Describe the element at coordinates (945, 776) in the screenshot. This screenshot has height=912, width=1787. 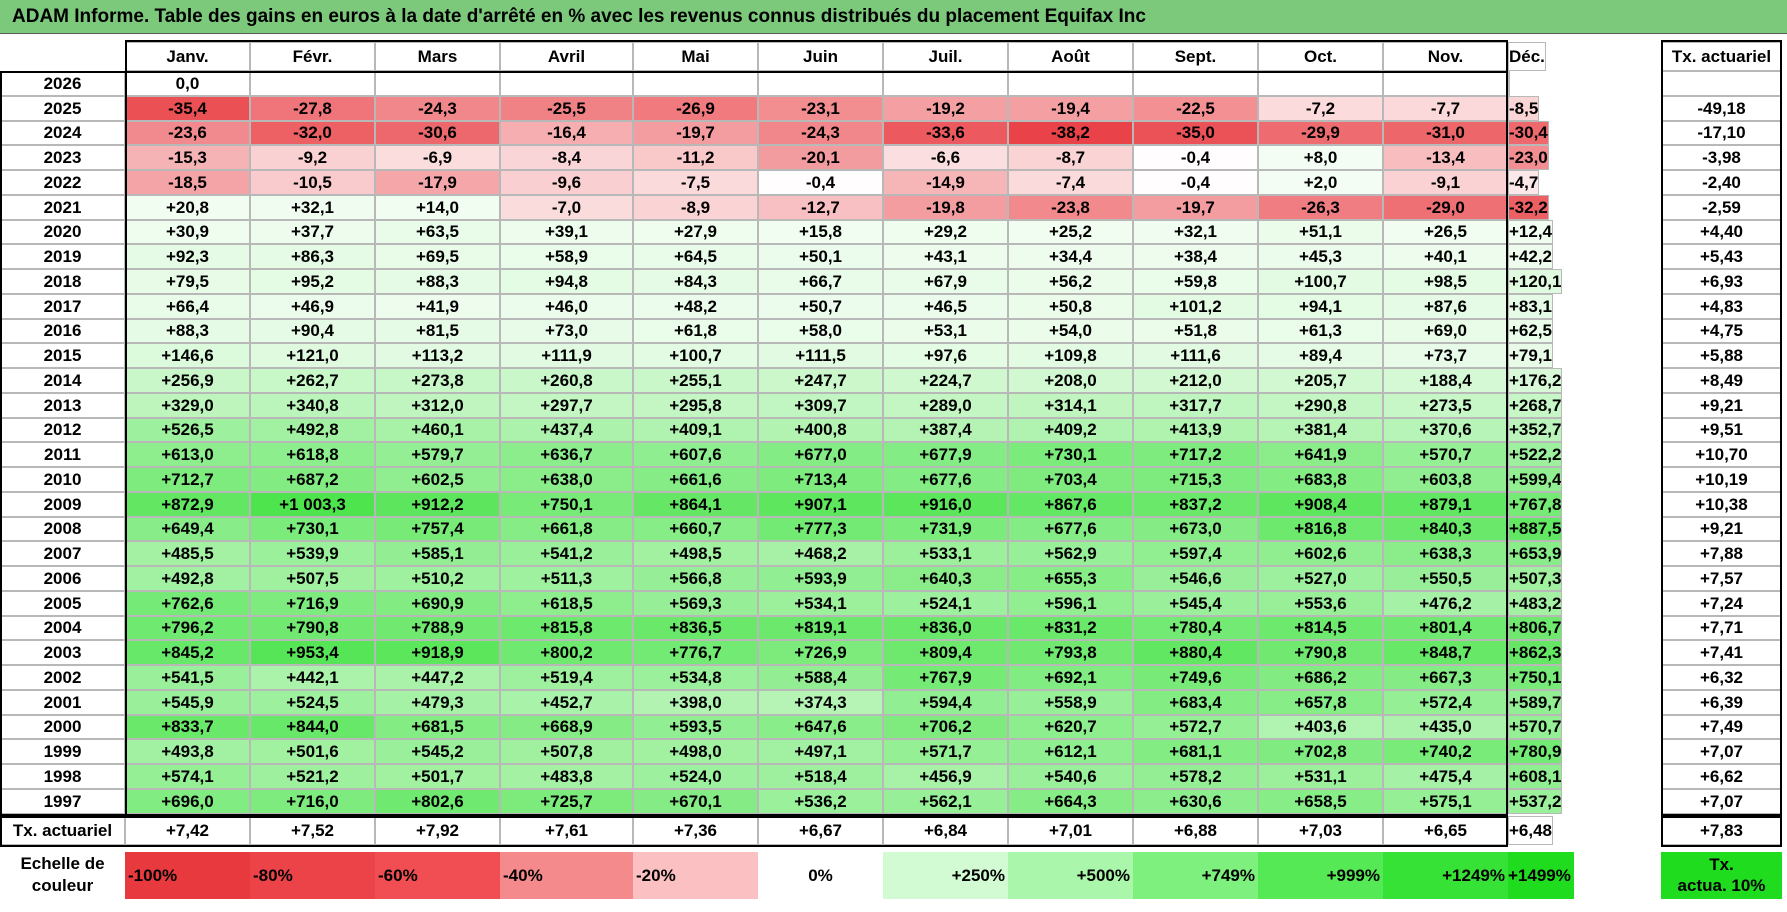
I see `table-cell: +456,9` at that location.